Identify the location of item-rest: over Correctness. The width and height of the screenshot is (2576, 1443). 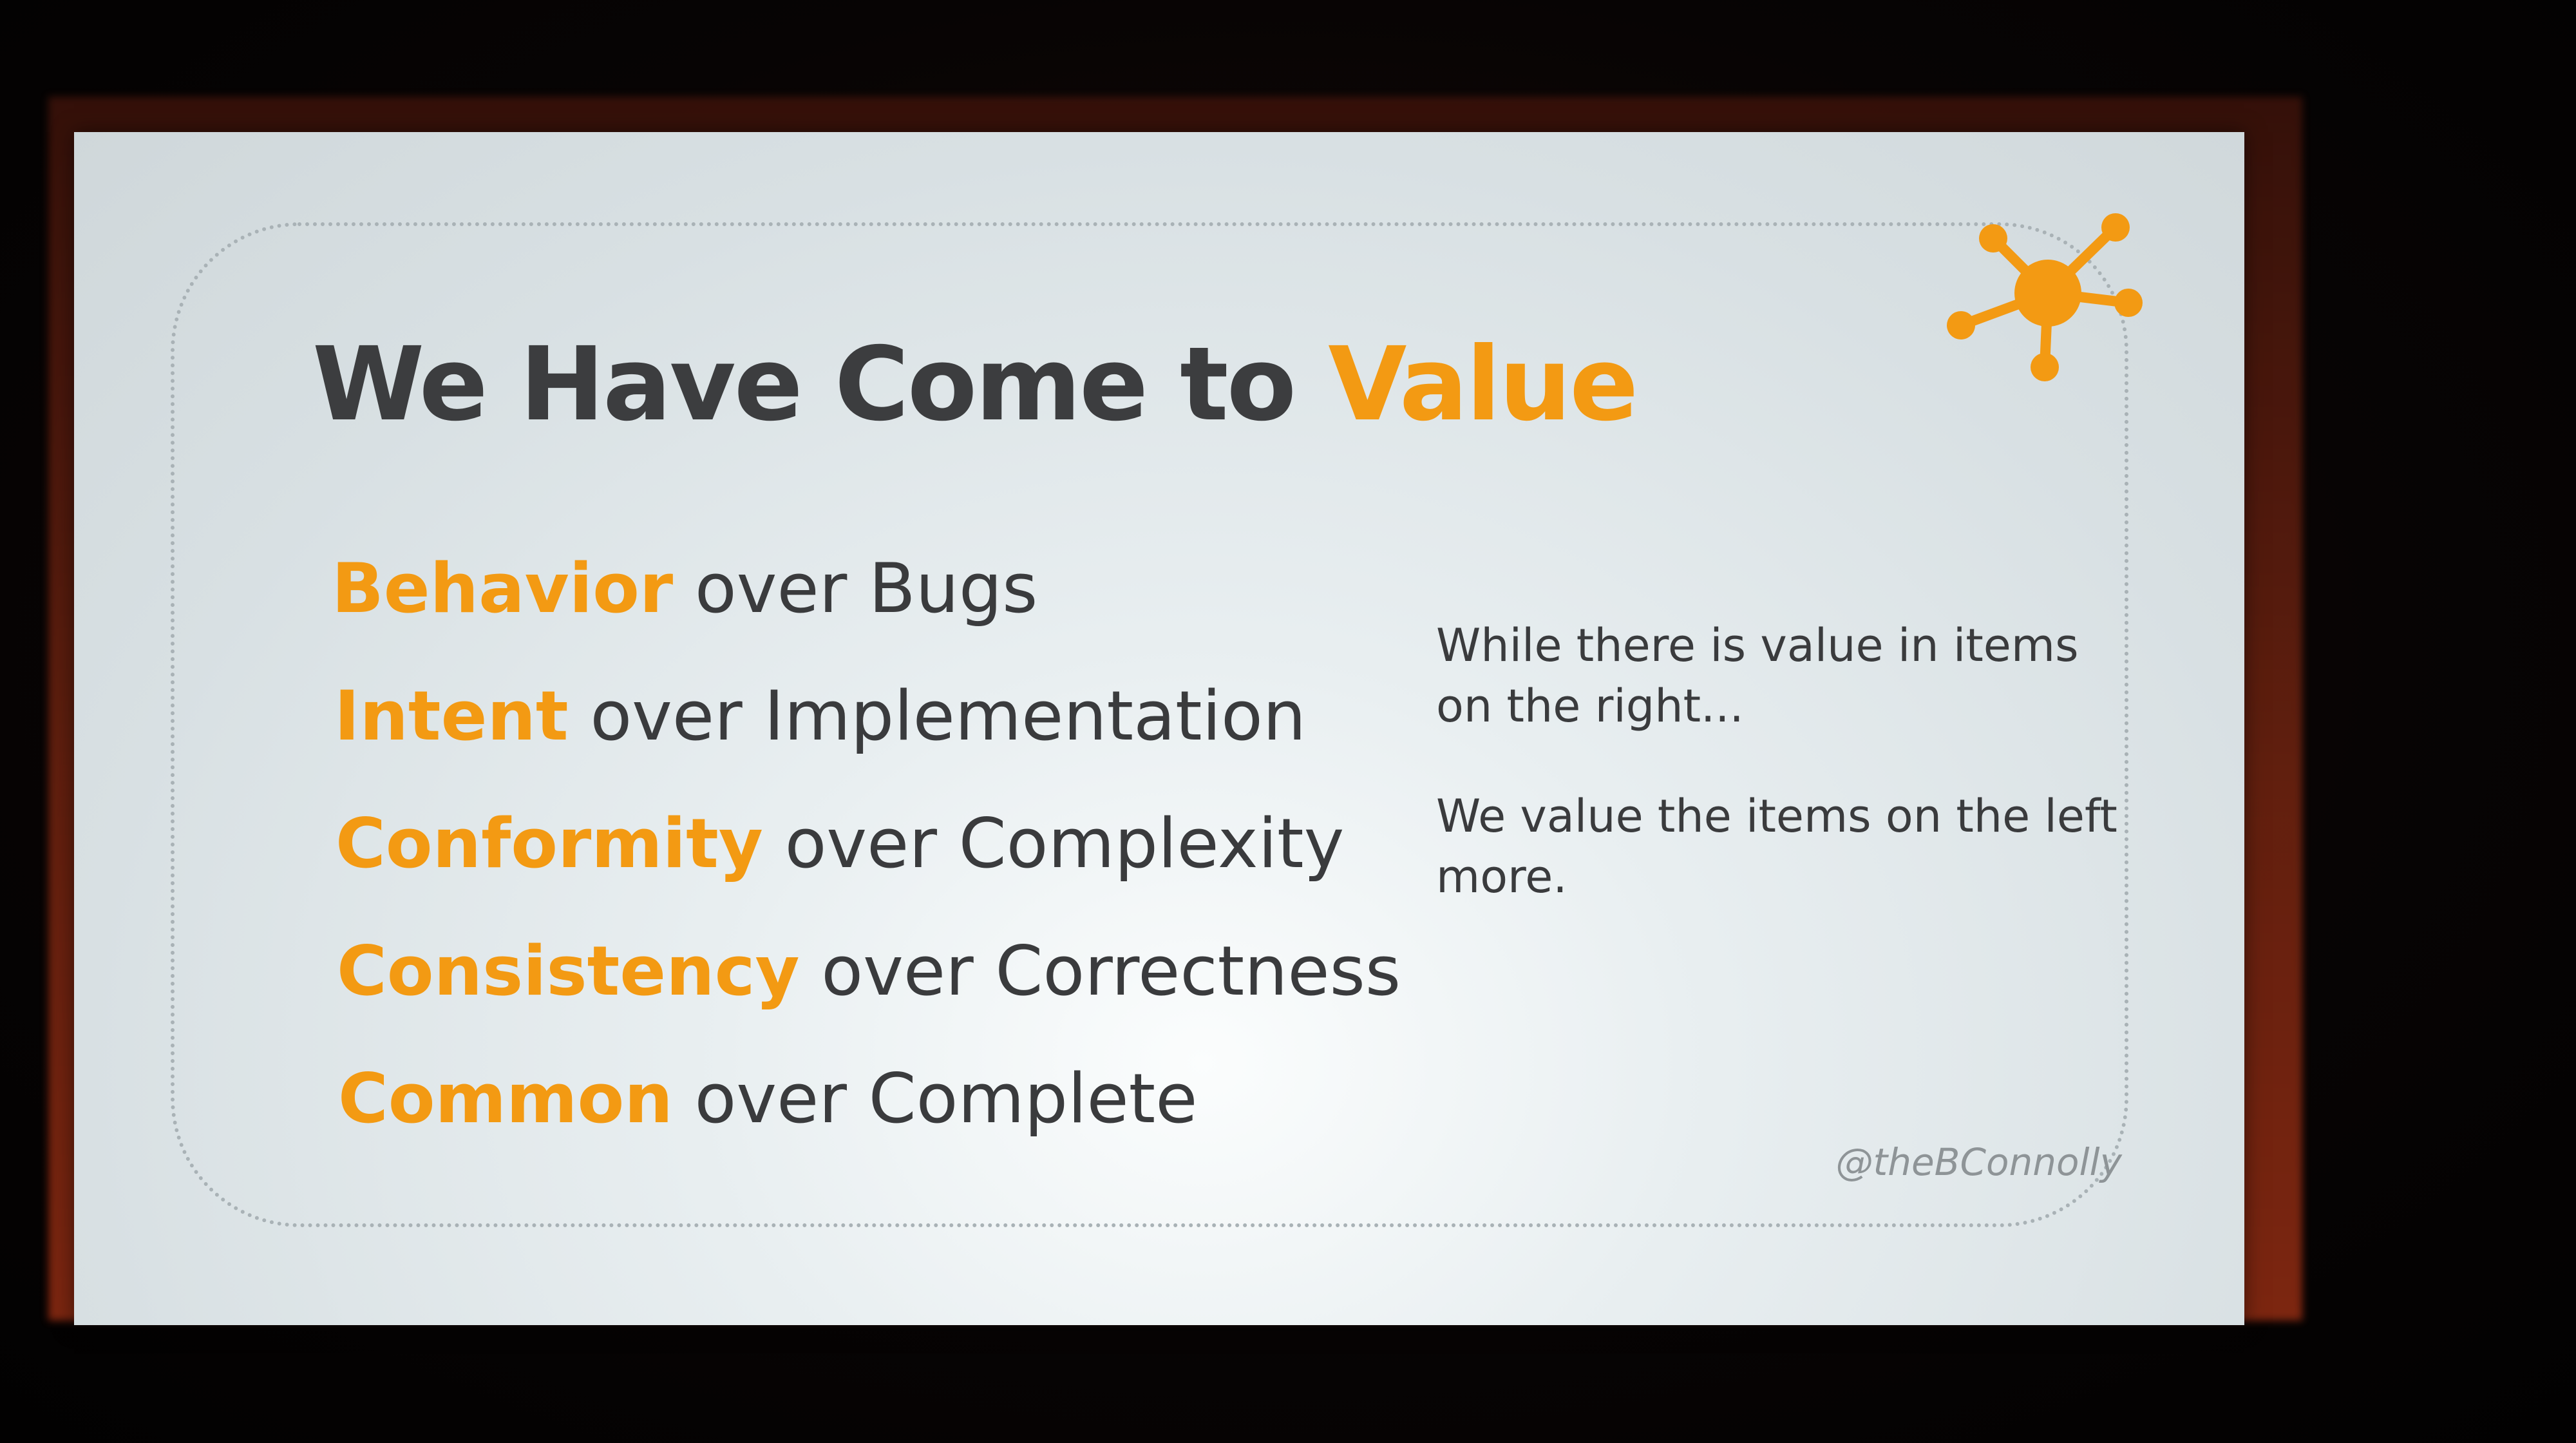
(1111, 971).